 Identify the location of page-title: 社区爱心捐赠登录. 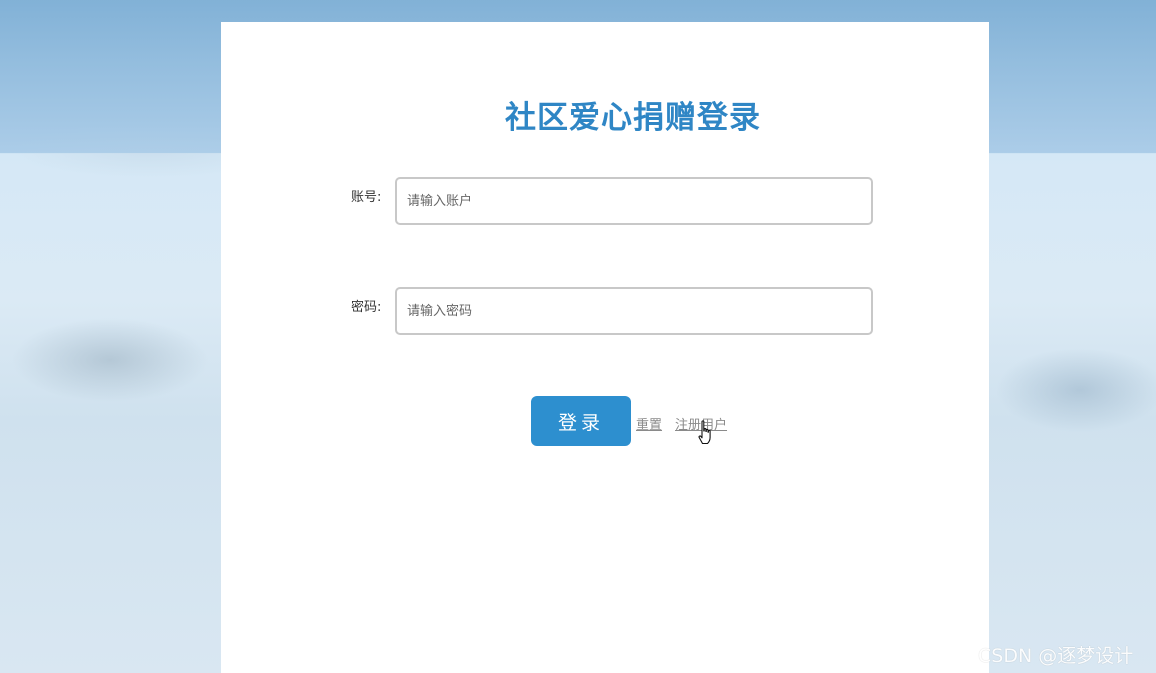
(633, 118).